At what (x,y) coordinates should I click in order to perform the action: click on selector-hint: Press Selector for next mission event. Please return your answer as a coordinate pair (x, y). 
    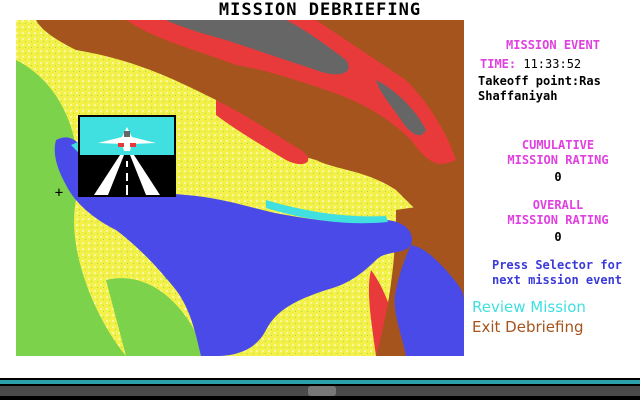
    Looking at the image, I should click on (557, 273).